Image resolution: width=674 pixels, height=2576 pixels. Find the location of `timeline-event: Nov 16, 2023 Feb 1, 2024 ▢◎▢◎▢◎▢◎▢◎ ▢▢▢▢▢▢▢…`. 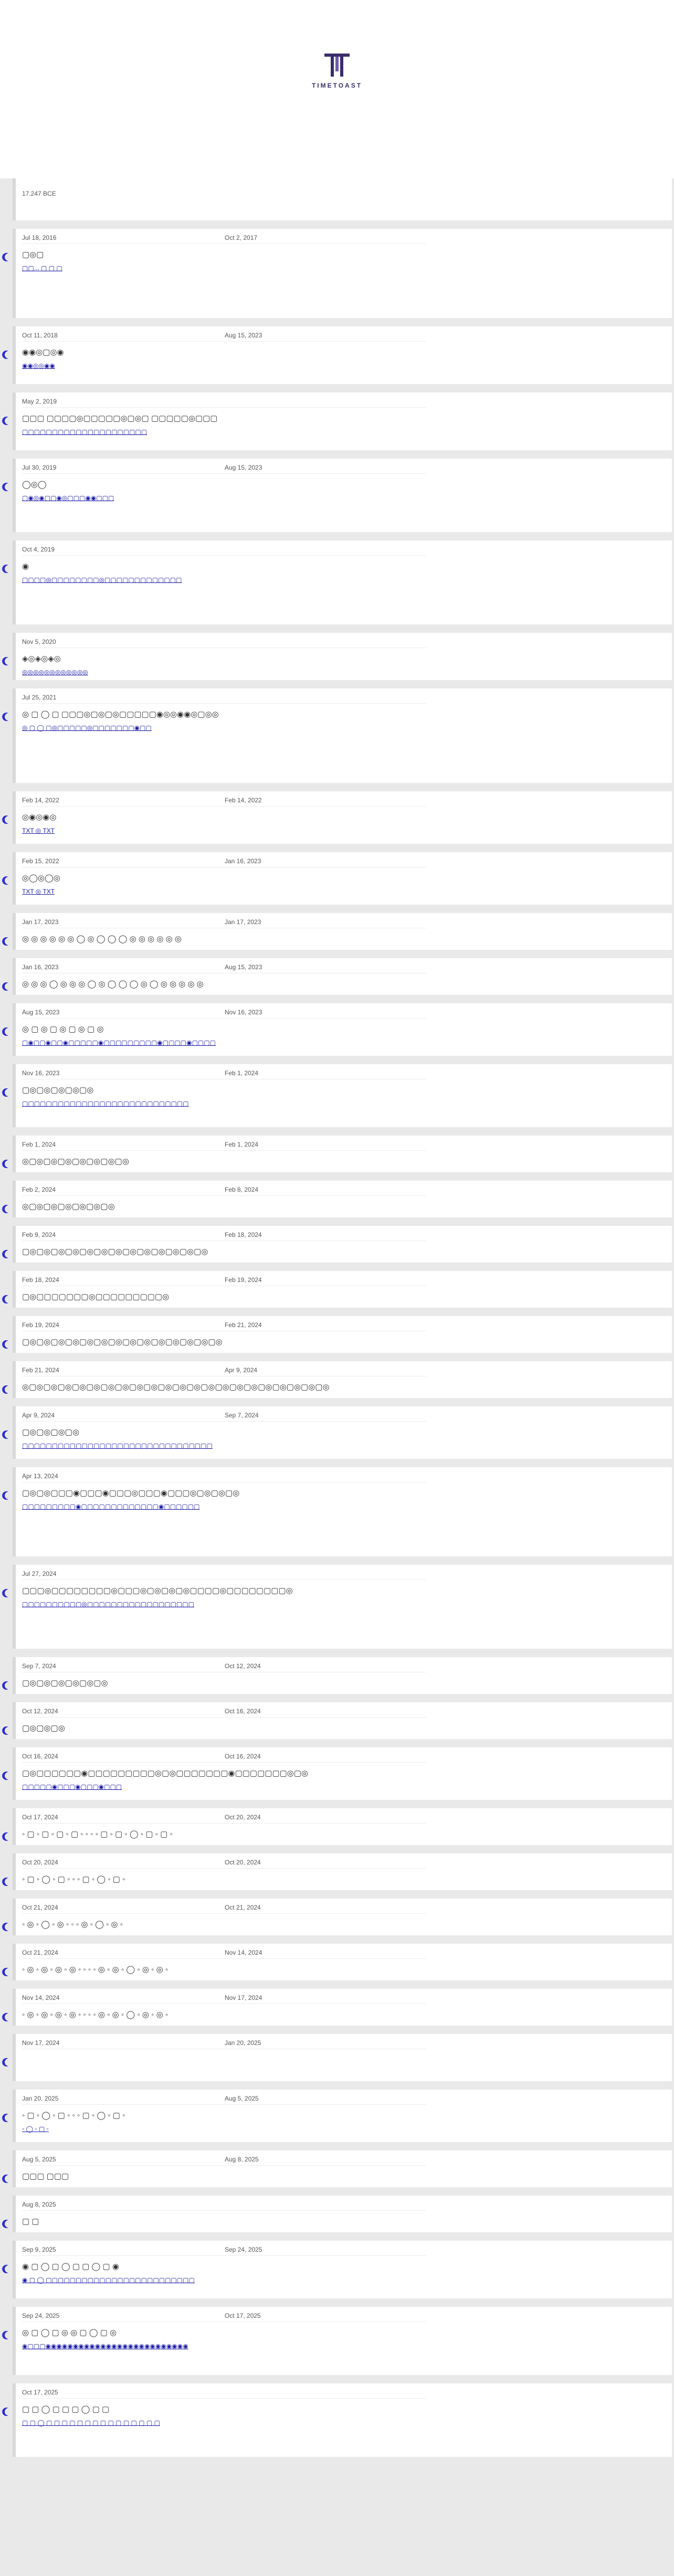

timeline-event: Nov 16, 2023 Feb 1, 2024 ▢◎▢◎▢◎▢◎▢◎ ▢▢▢▢▢▢▢… is located at coordinates (337, 1095).